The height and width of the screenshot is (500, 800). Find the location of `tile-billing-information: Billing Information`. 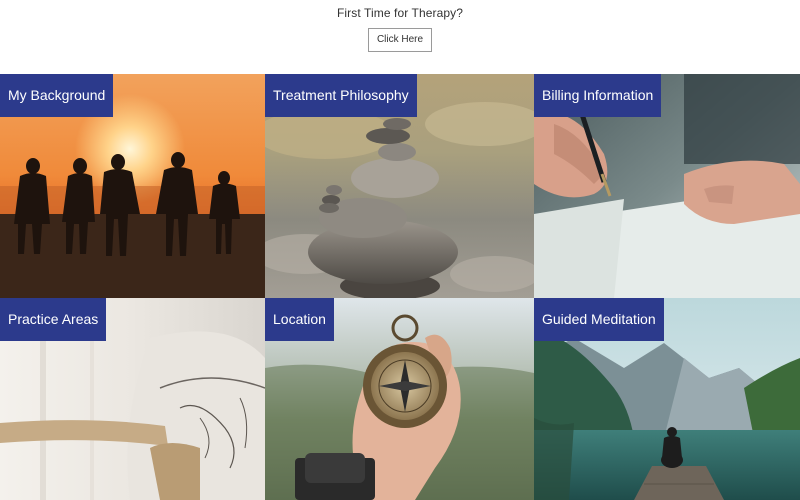

tile-billing-information: Billing Information is located at coordinates (667, 186).